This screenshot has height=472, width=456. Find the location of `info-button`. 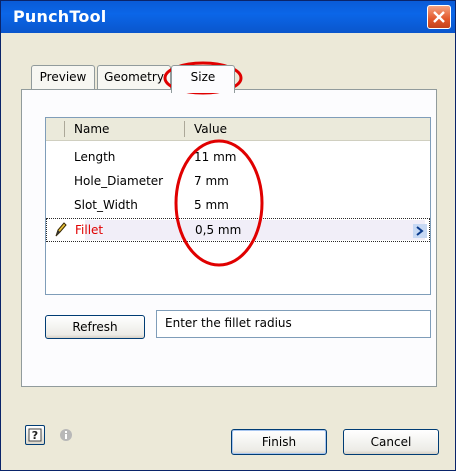

info-button is located at coordinates (66, 435).